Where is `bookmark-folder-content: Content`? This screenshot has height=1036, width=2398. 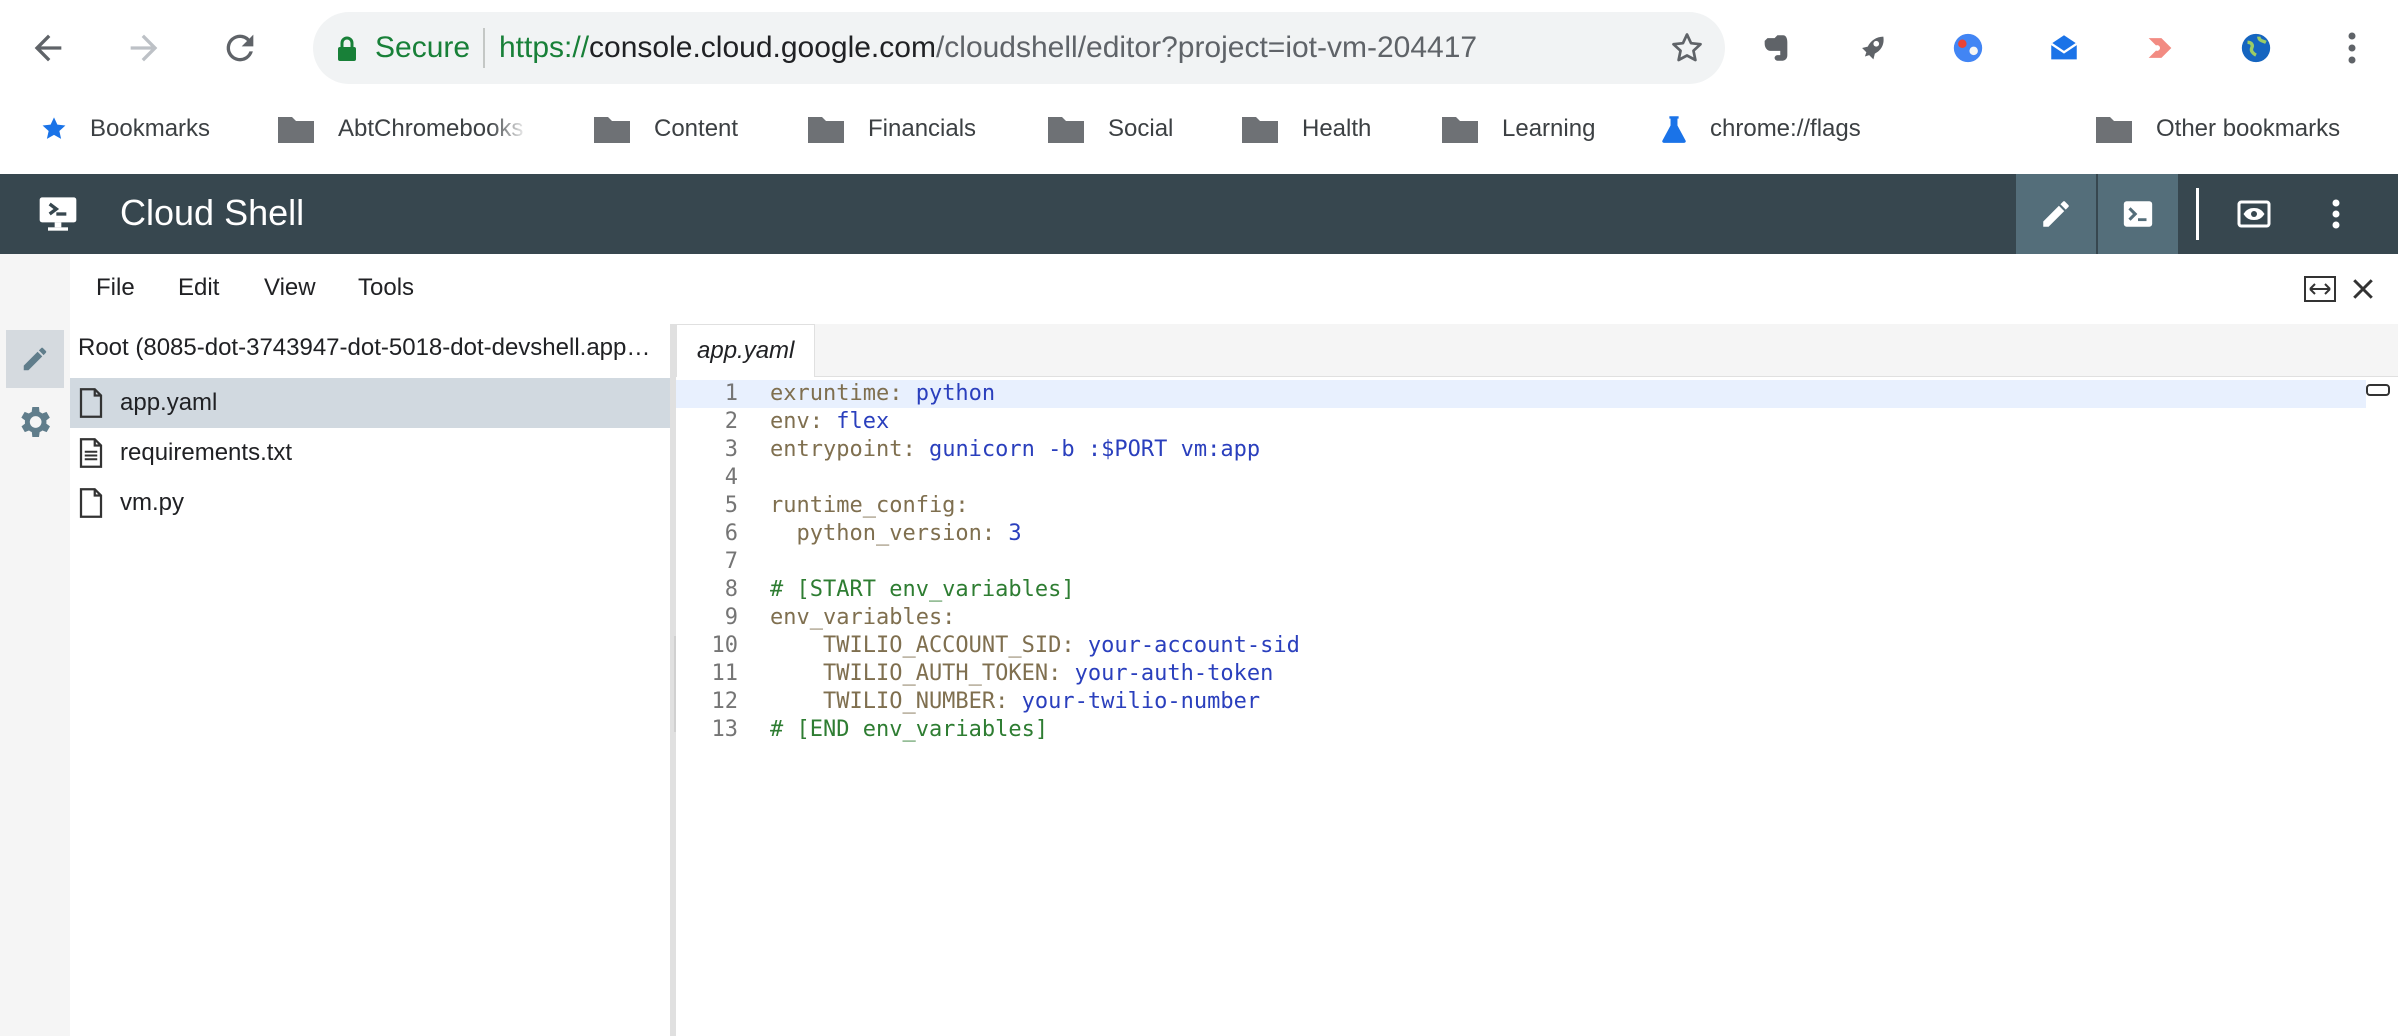
bookmark-folder-content: Content is located at coordinates (665, 129).